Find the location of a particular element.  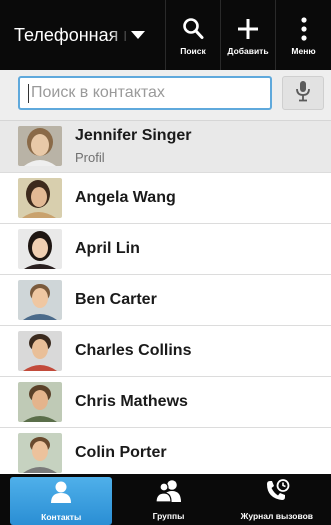

search-action-button: Поиск is located at coordinates (193, 35).